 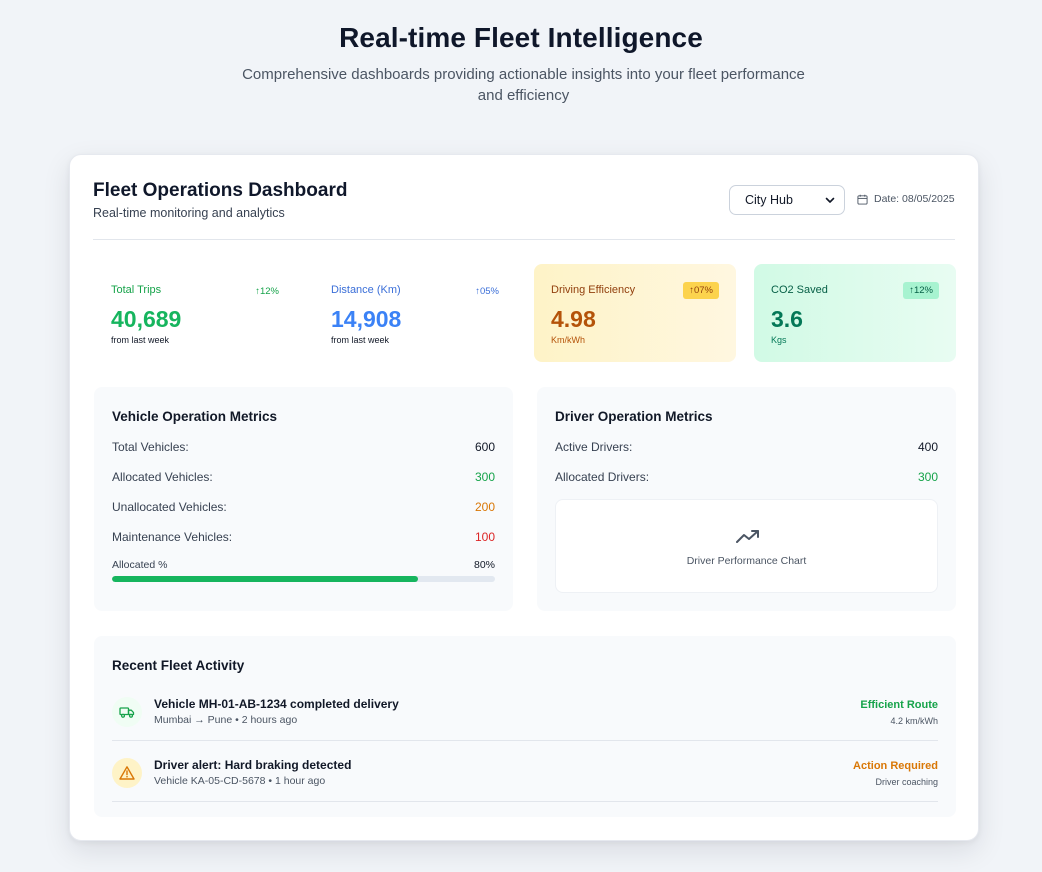 What do you see at coordinates (366, 290) in the screenshot?
I see `stat-label: Distance (Km)` at bounding box center [366, 290].